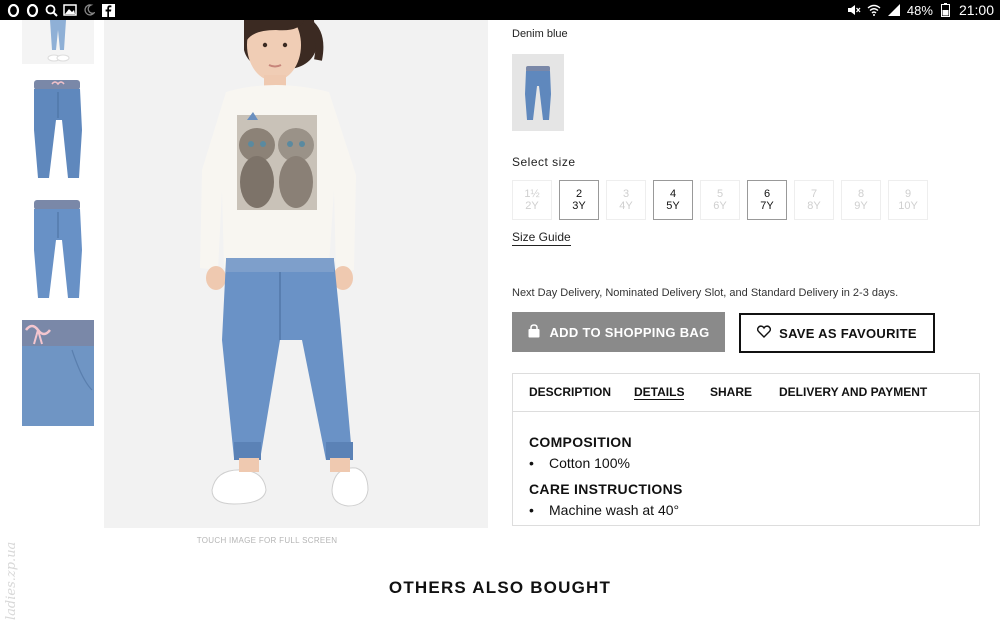  I want to click on size-guide-link: Size Guide, so click(541, 238).